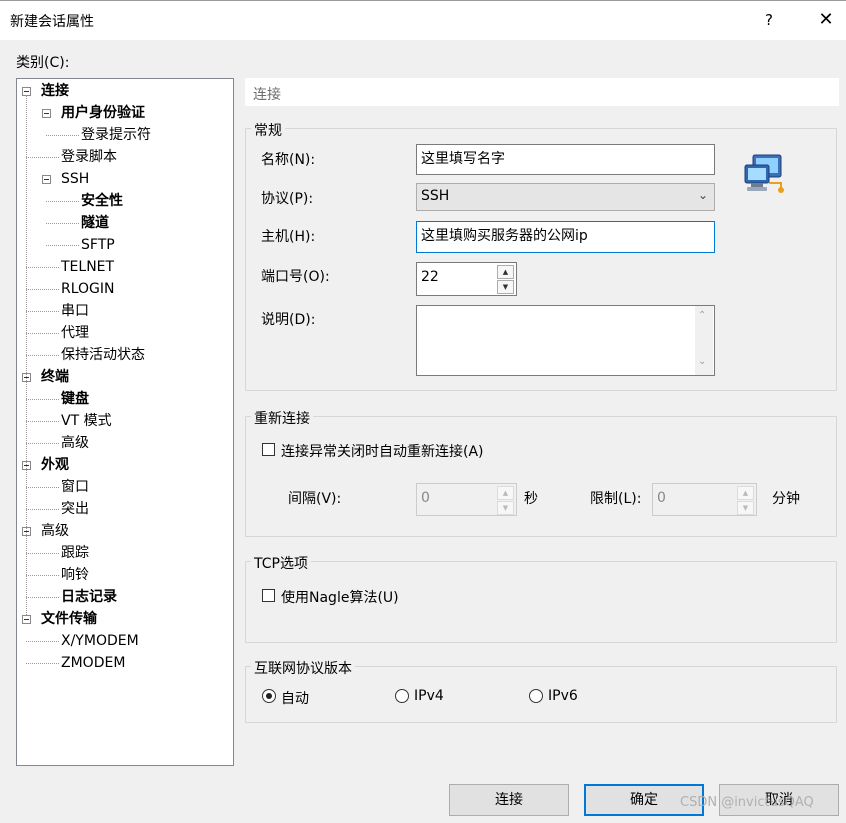 This screenshot has height=823, width=846. Describe the element at coordinates (565, 159) in the screenshot. I see `name-input: 这里填写名字` at that location.